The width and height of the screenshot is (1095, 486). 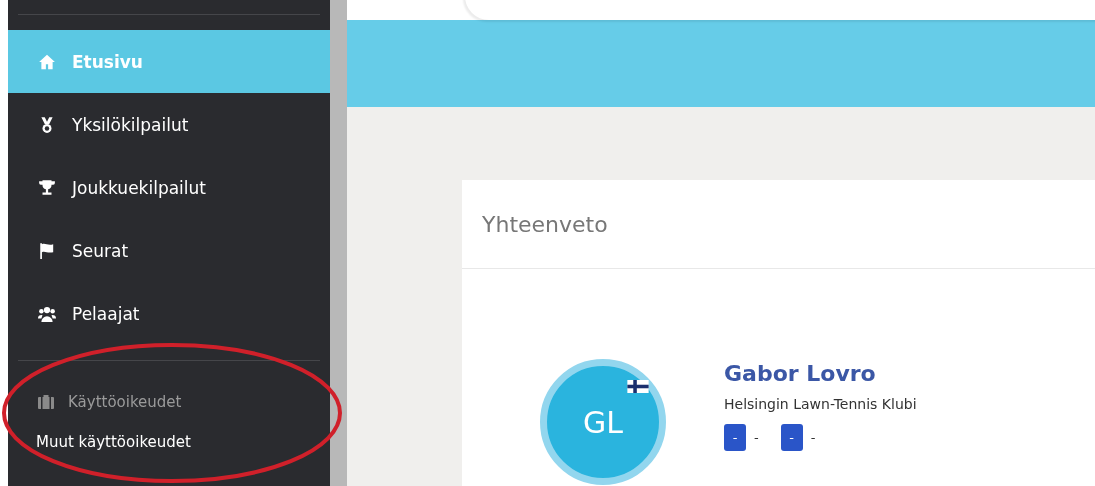 I want to click on scrollbar, so click(x=338, y=243).